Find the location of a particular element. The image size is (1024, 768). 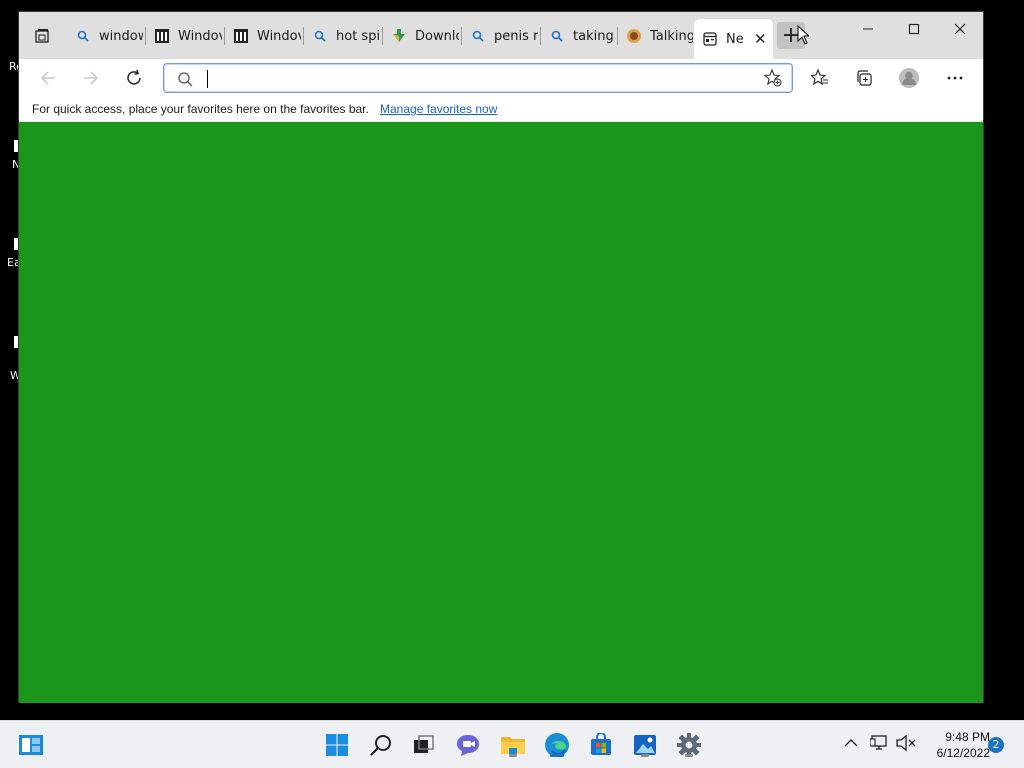

chat-button is located at coordinates (468, 745).